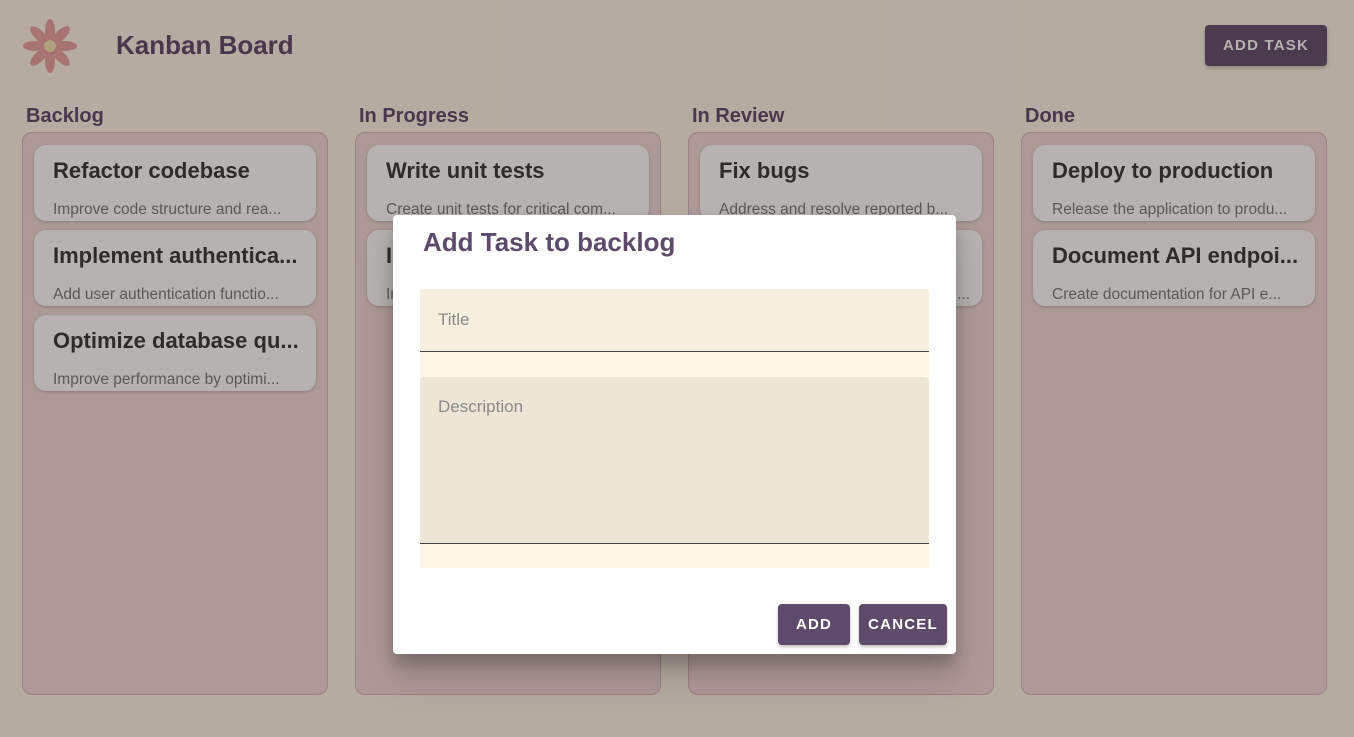 The image size is (1354, 737). What do you see at coordinates (549, 242) in the screenshot?
I see `dialog-title: Add Task to backlog` at bounding box center [549, 242].